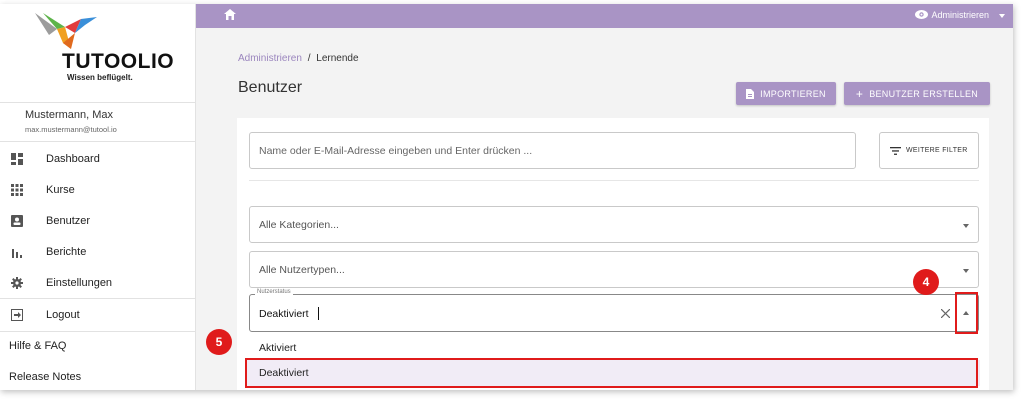 The width and height of the screenshot is (1024, 407). Describe the element at coordinates (17, 221) in the screenshot. I see `user-card-icon` at that location.